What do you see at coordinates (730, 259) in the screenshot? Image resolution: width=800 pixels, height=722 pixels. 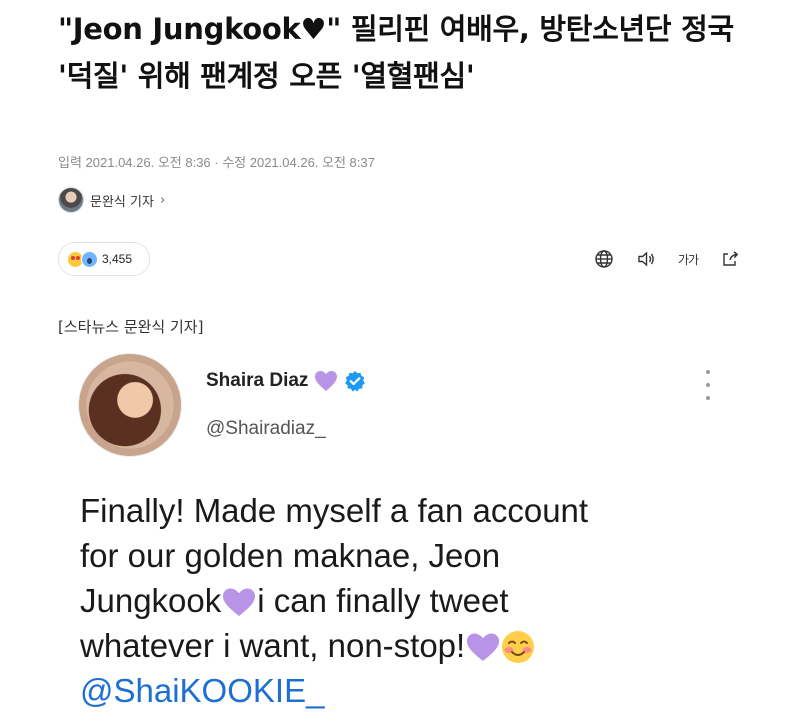 I see `share-icon` at bounding box center [730, 259].